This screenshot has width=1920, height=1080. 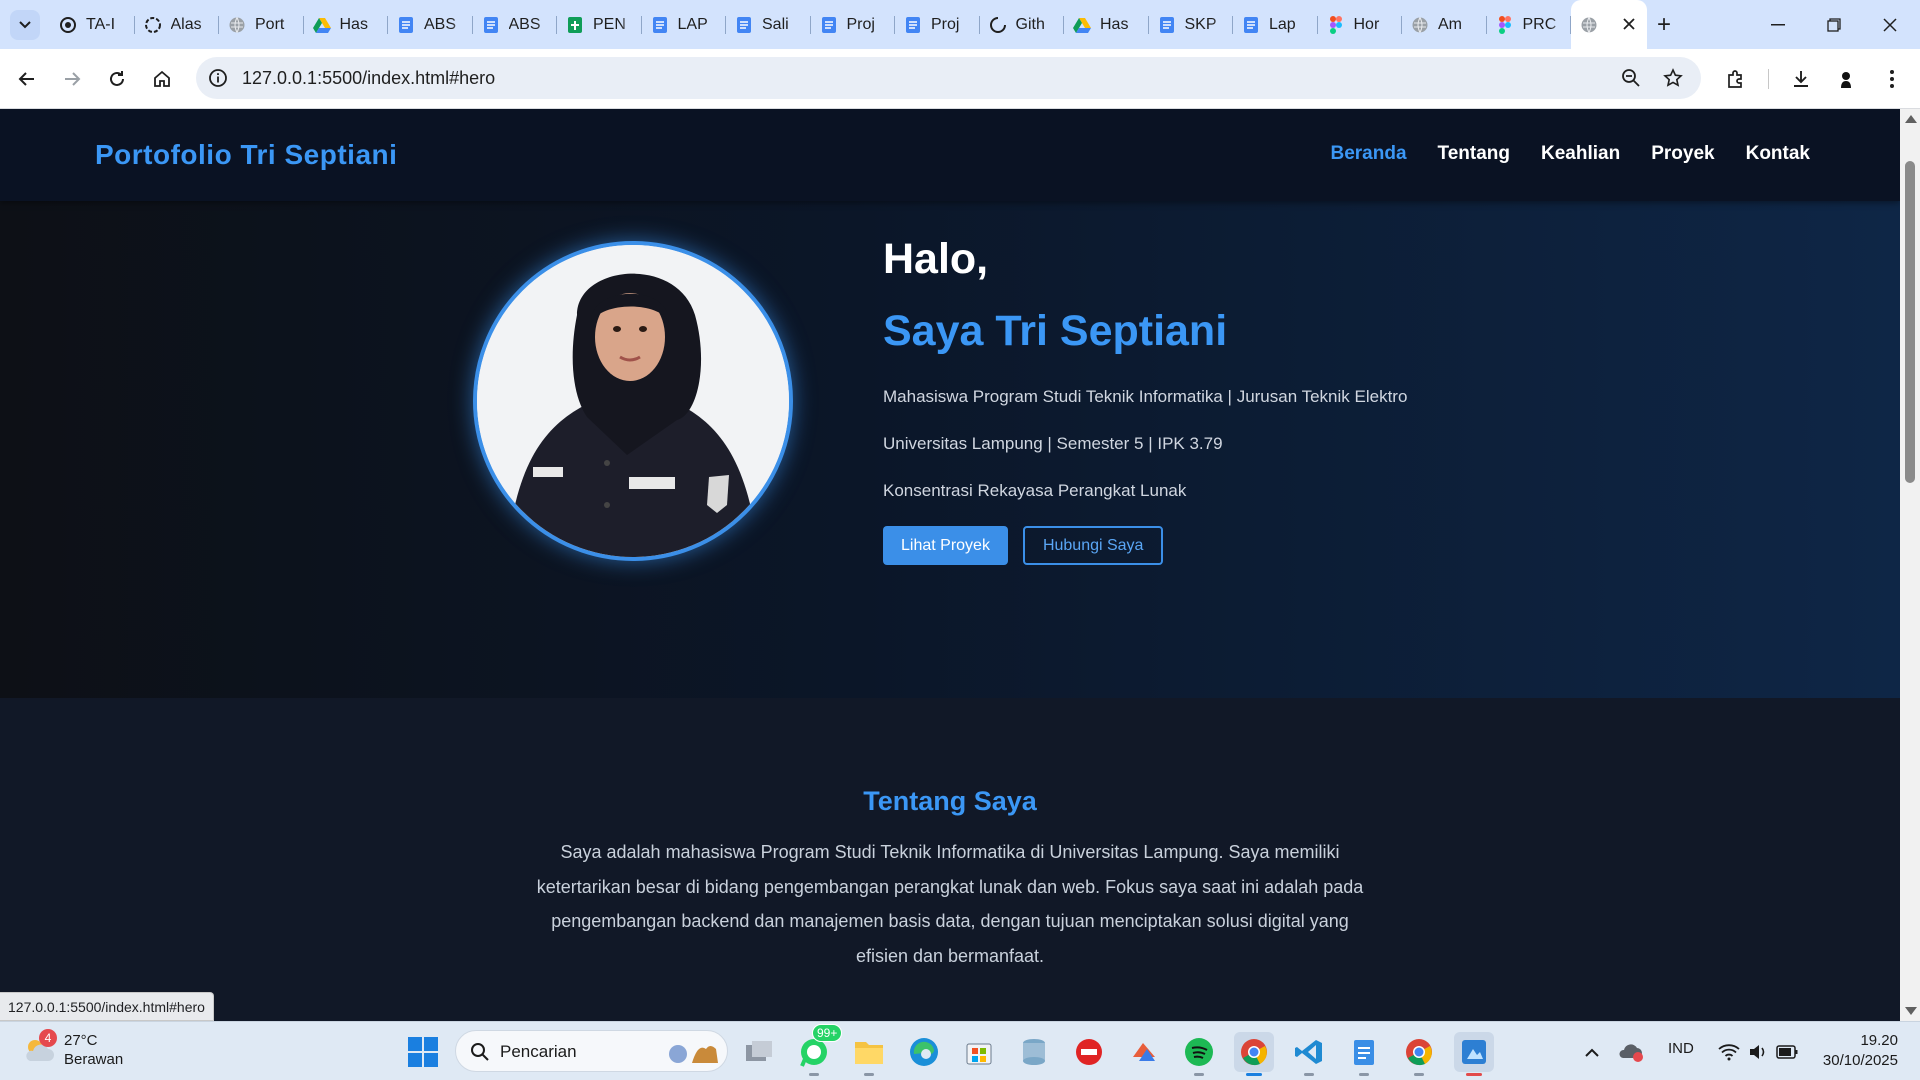 I want to click on browser-tab: PRC, so click(x=1529, y=24).